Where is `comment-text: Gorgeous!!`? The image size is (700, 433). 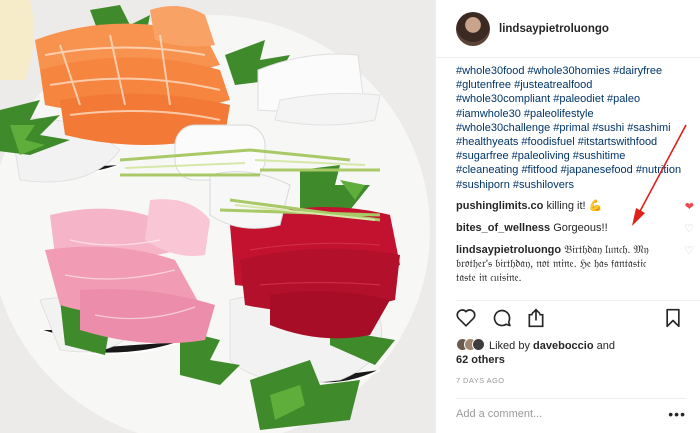 comment-text: Gorgeous!! is located at coordinates (580, 227).